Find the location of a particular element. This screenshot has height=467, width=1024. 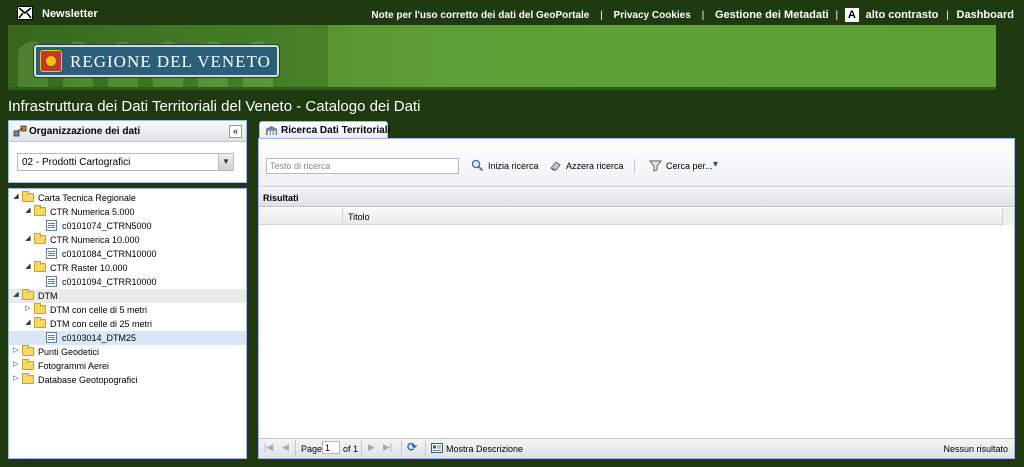

search-input is located at coordinates (362, 166).